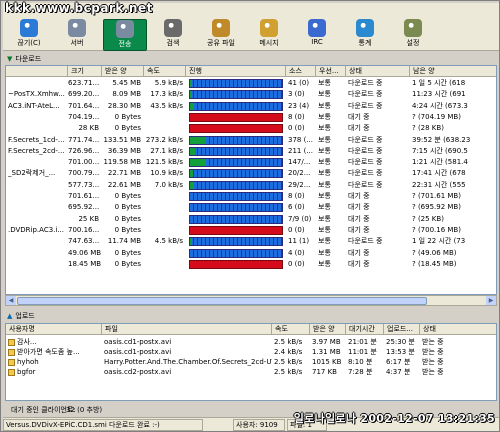 The image size is (500, 432). What do you see at coordinates (269, 35) in the screenshot?
I see `toolbar-button-5: 메시지` at bounding box center [269, 35].